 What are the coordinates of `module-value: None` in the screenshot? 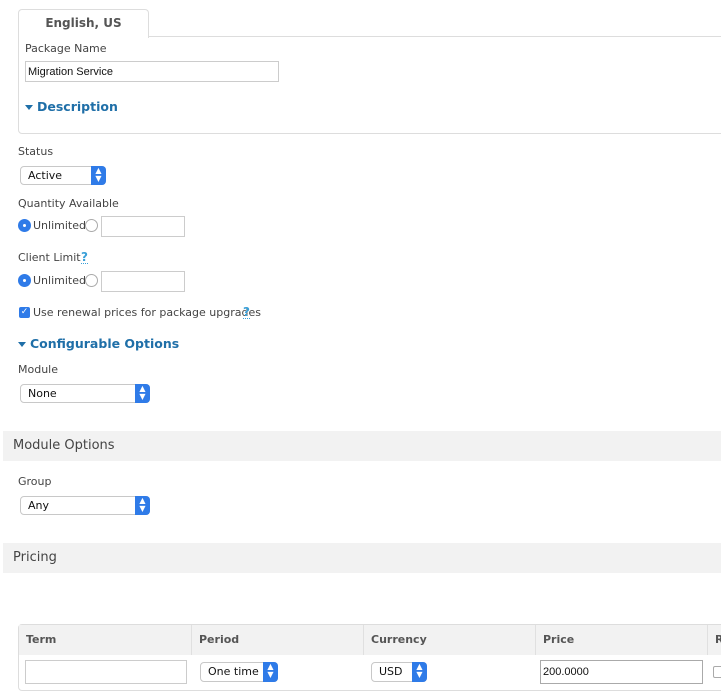 It's located at (42, 393).